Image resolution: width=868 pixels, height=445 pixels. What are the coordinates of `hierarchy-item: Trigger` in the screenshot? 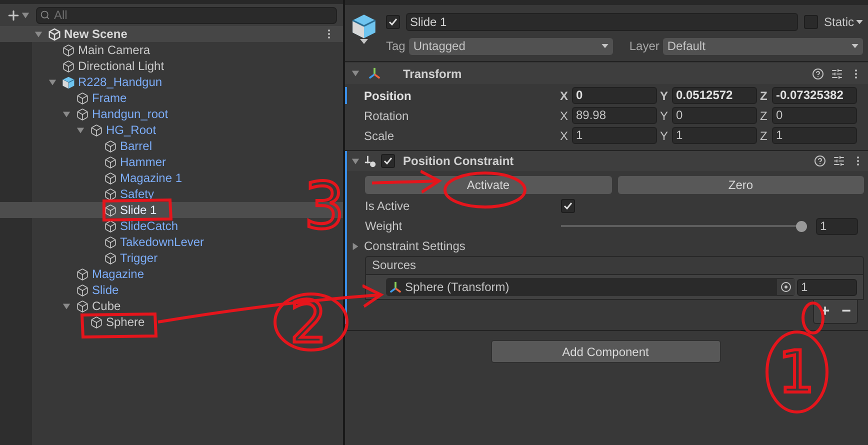 It's located at (171, 258).